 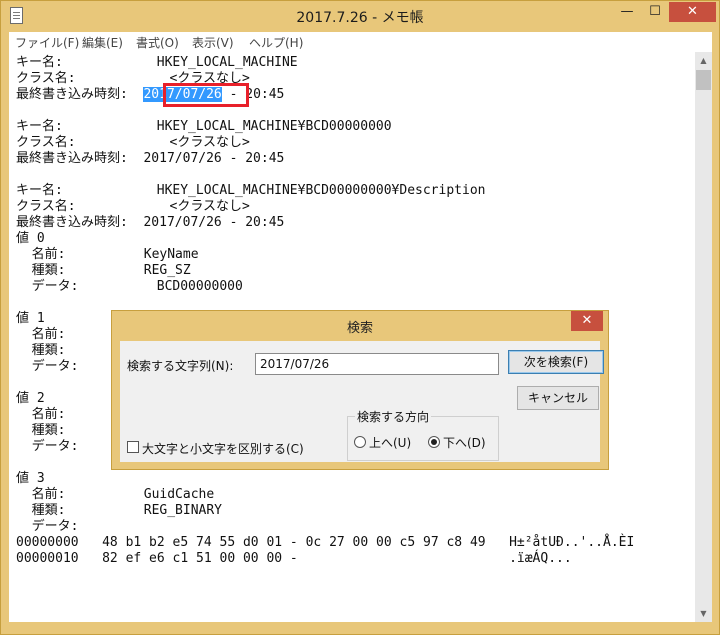 I want to click on text-line: 値 1, so click(x=30, y=318).